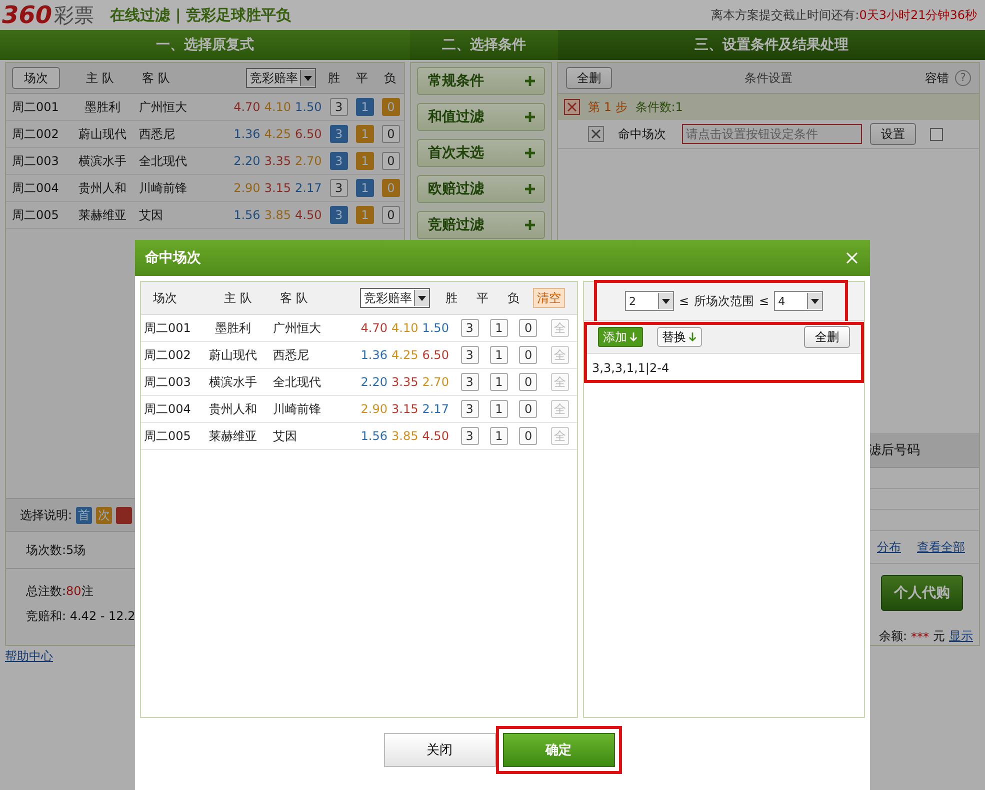  What do you see at coordinates (168, 328) in the screenshot?
I see `match-id: 周二001` at bounding box center [168, 328].